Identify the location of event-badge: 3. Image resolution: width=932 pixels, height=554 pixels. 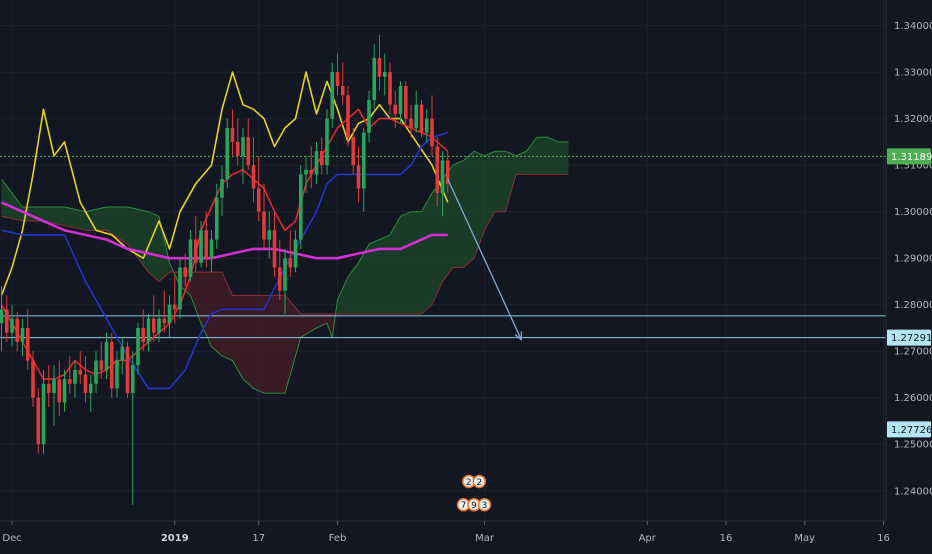
(484, 504).